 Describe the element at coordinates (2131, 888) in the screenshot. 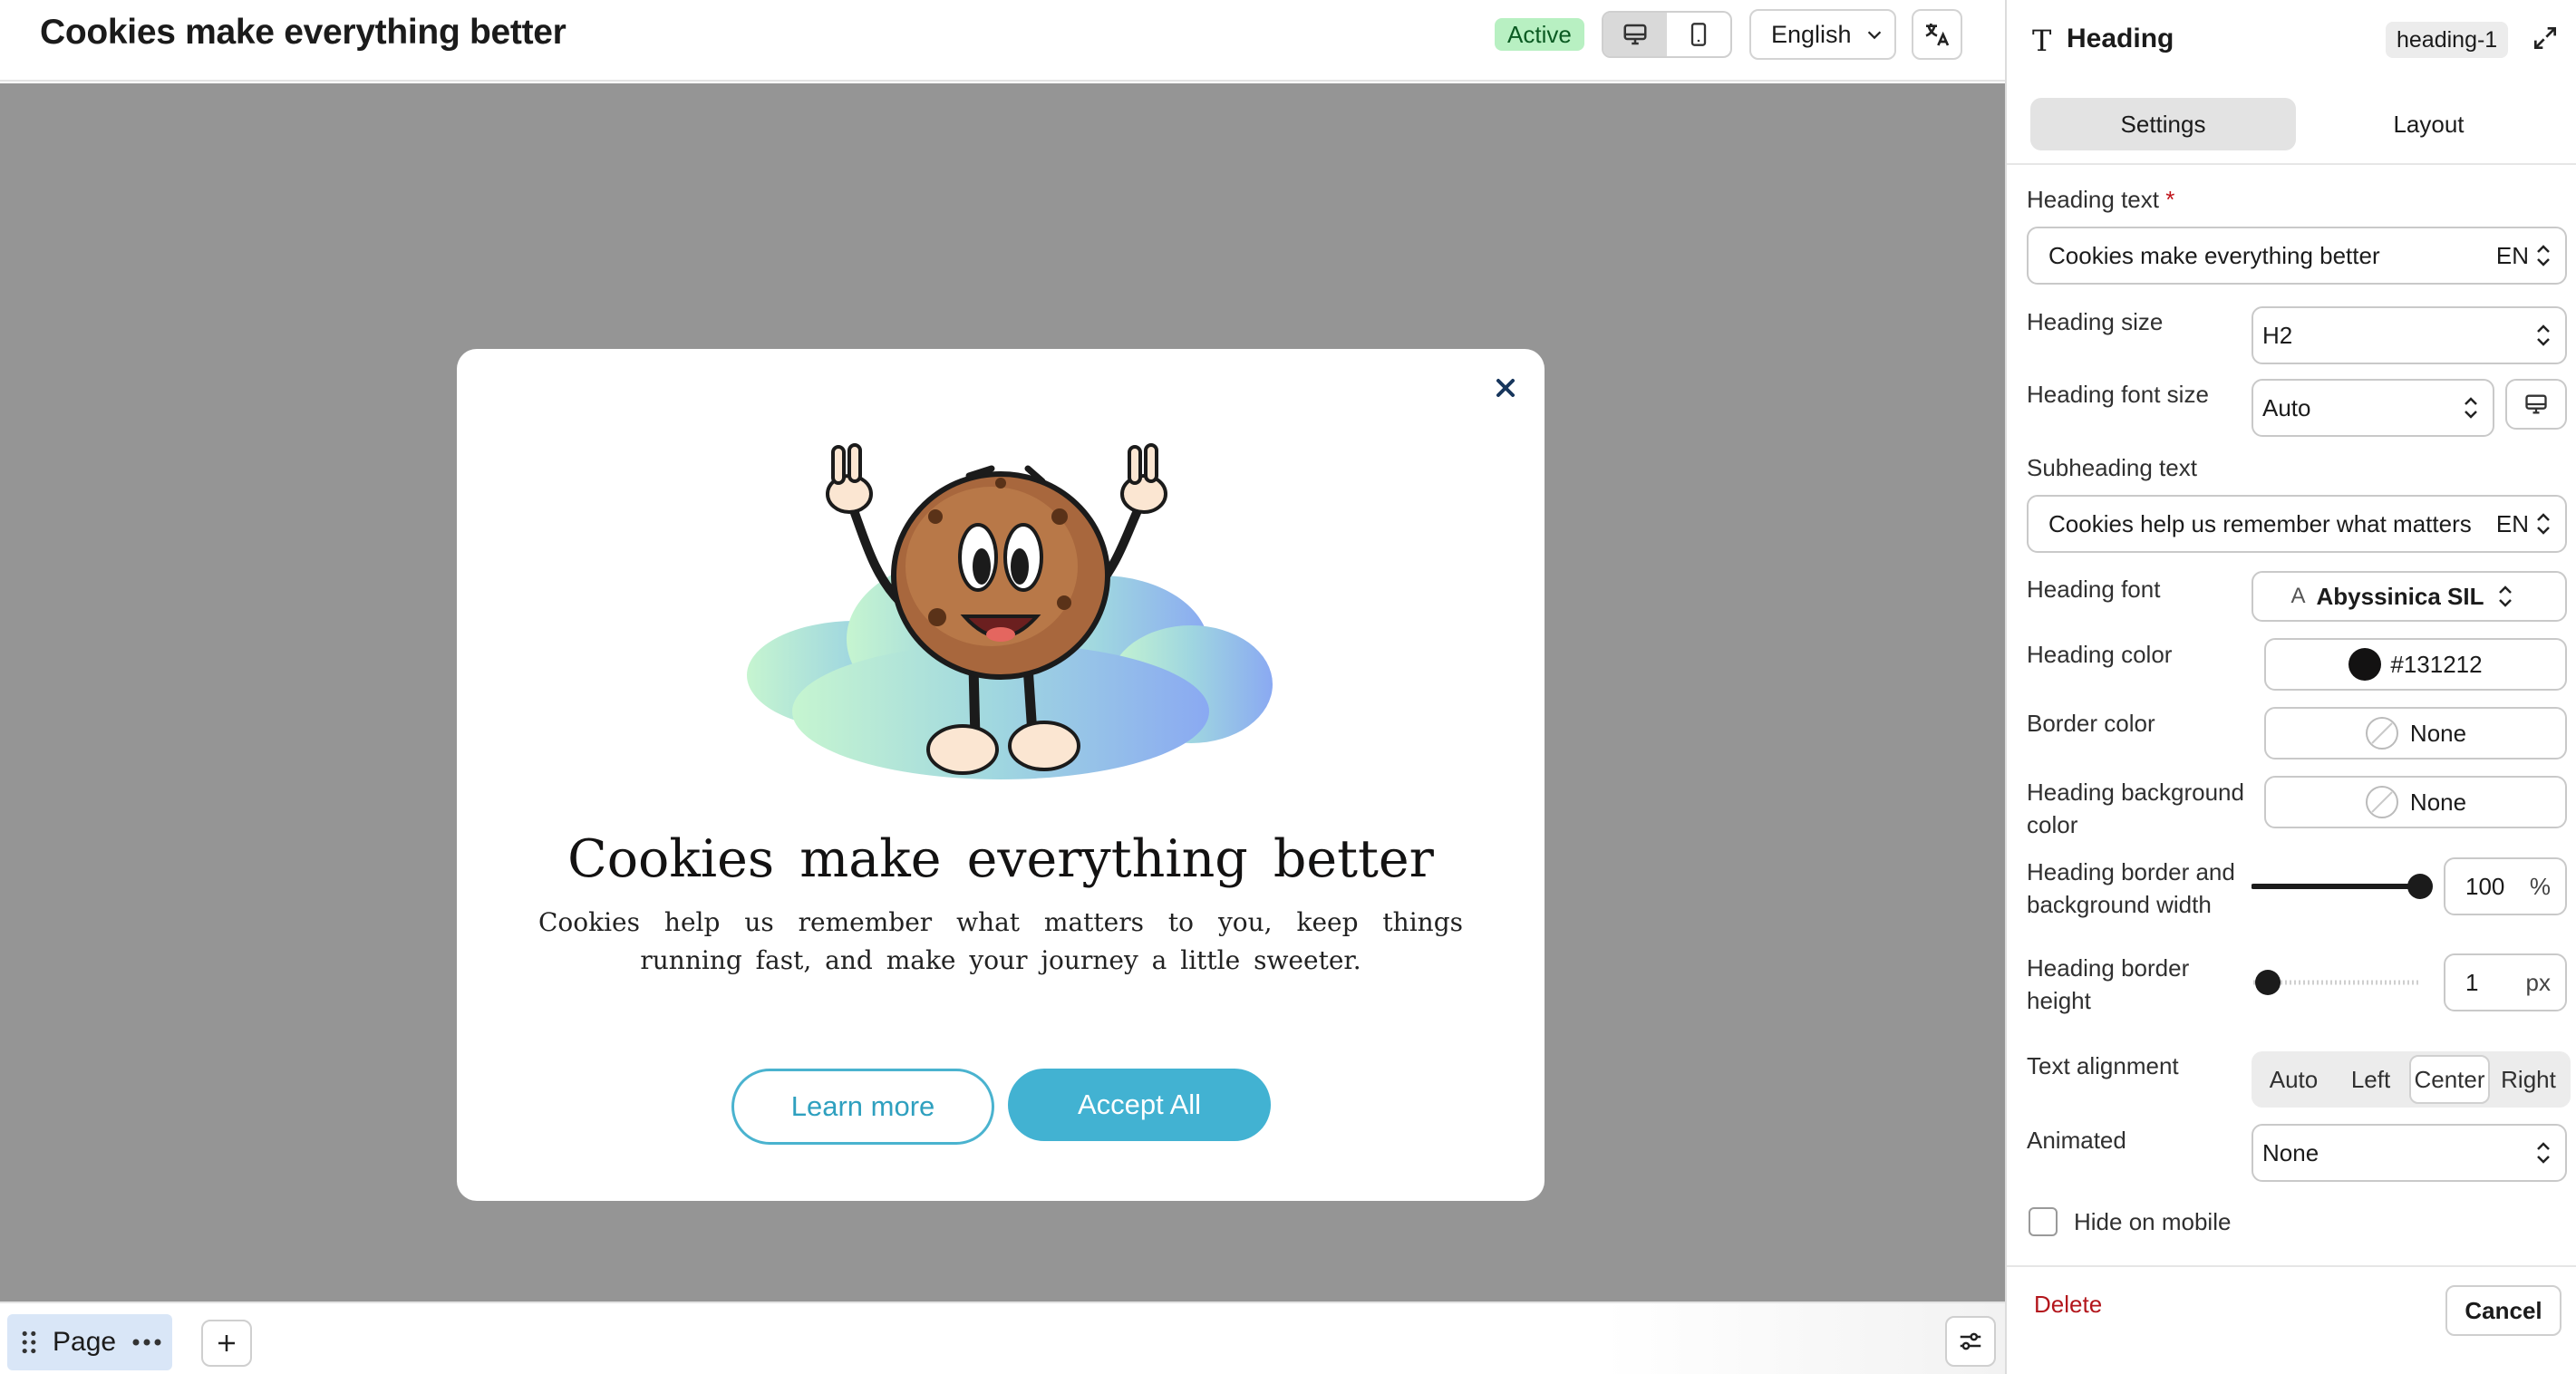

I see `border-bg-width-label: Heading border and background width` at that location.